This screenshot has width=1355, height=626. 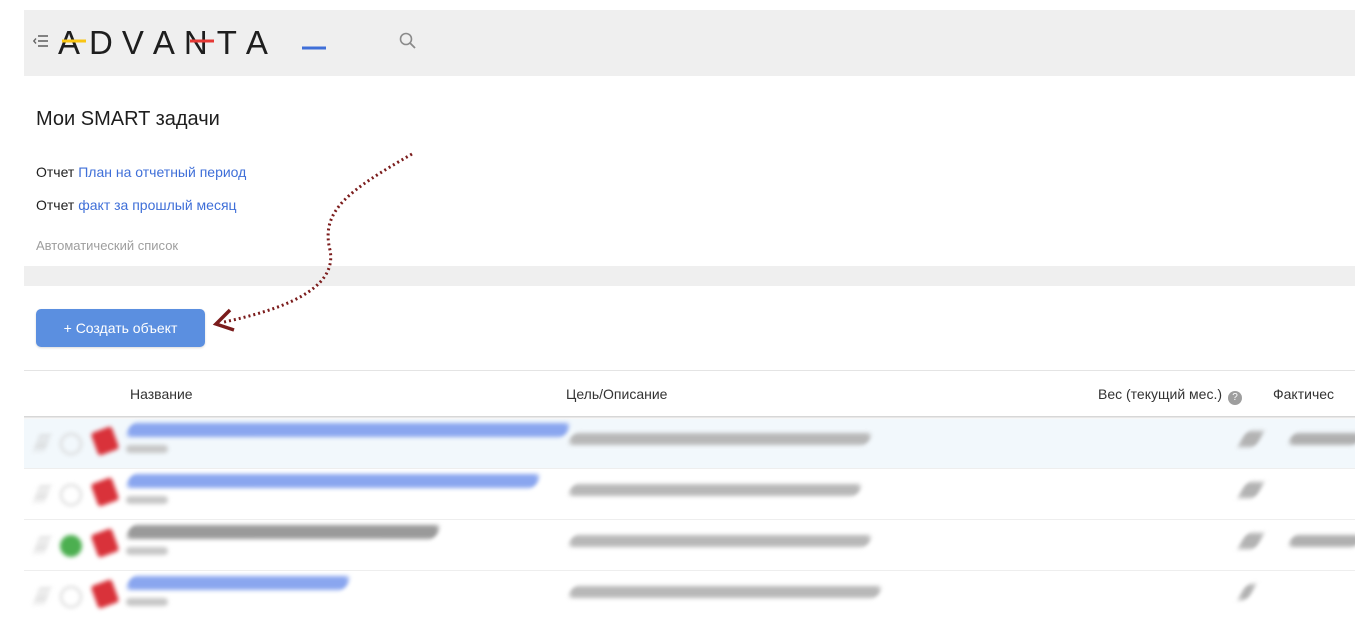 I want to click on logo-letter: T, so click(x=226, y=42).